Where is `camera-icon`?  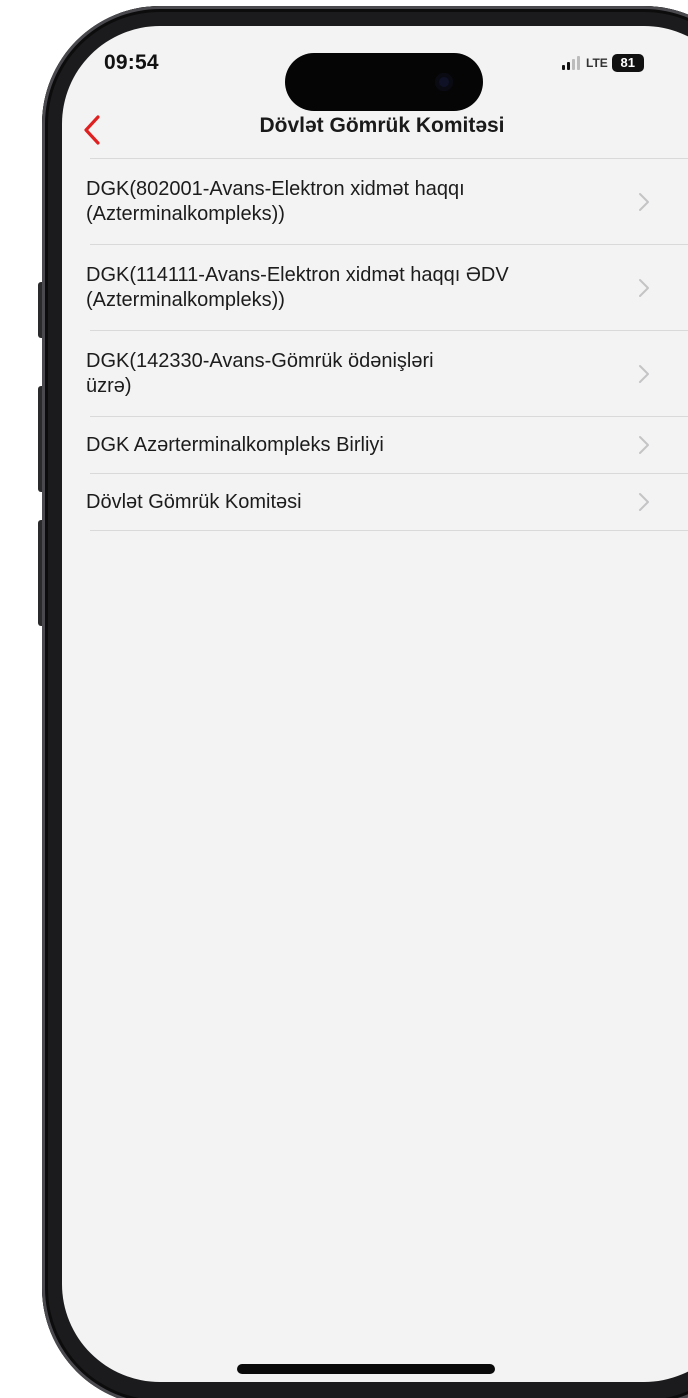
camera-icon is located at coordinates (444, 82).